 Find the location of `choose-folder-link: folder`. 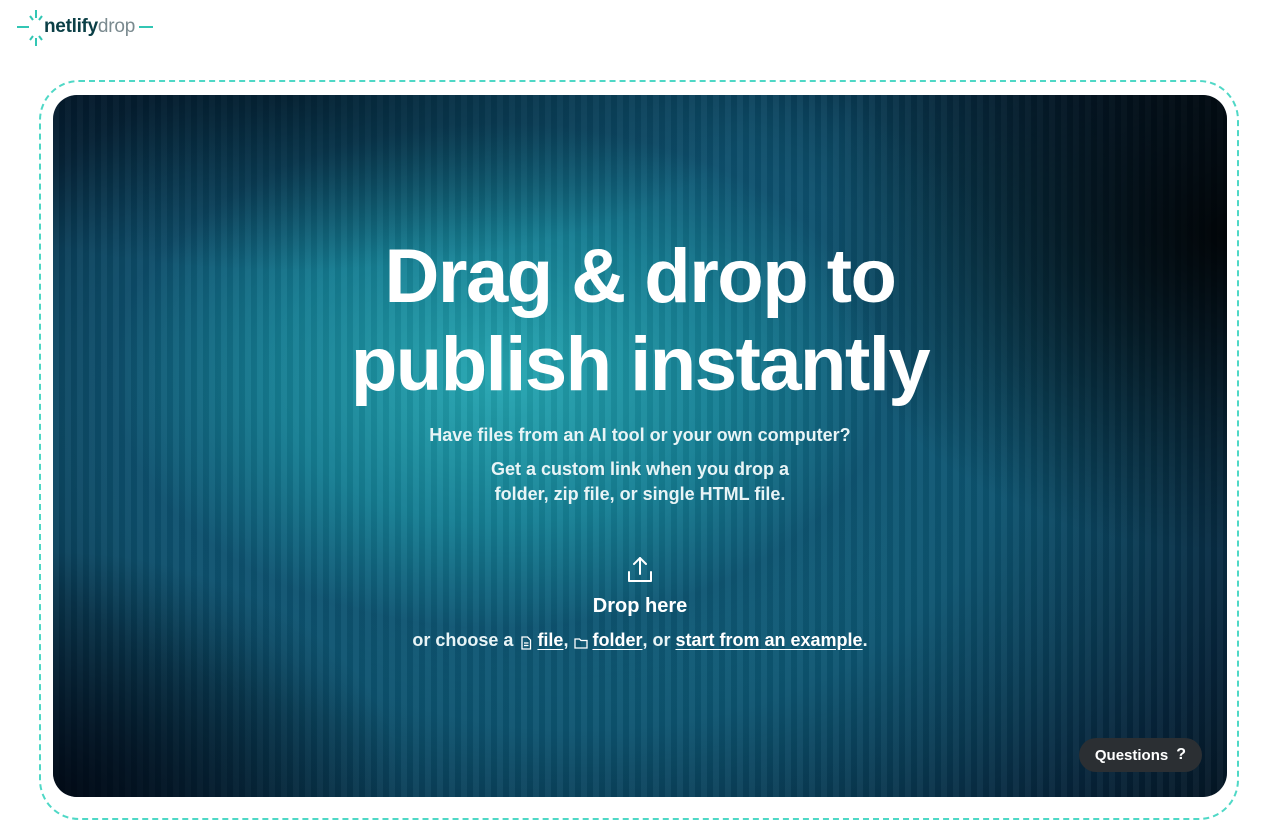

choose-folder-link: folder is located at coordinates (617, 640).